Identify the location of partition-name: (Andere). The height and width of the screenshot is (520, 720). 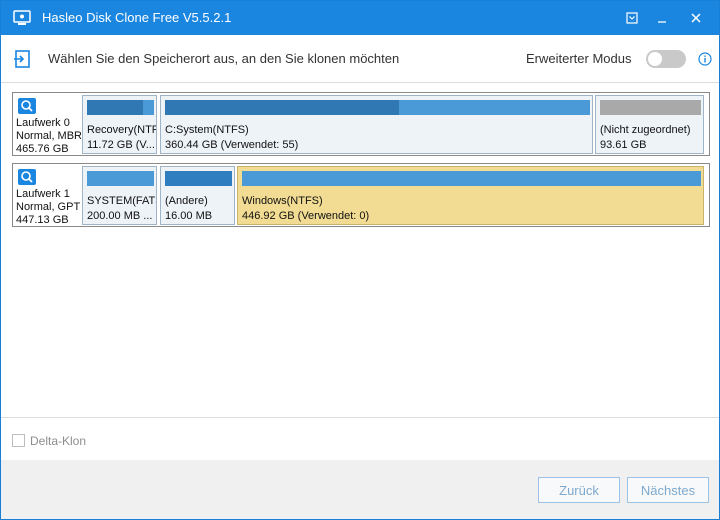
(186, 201).